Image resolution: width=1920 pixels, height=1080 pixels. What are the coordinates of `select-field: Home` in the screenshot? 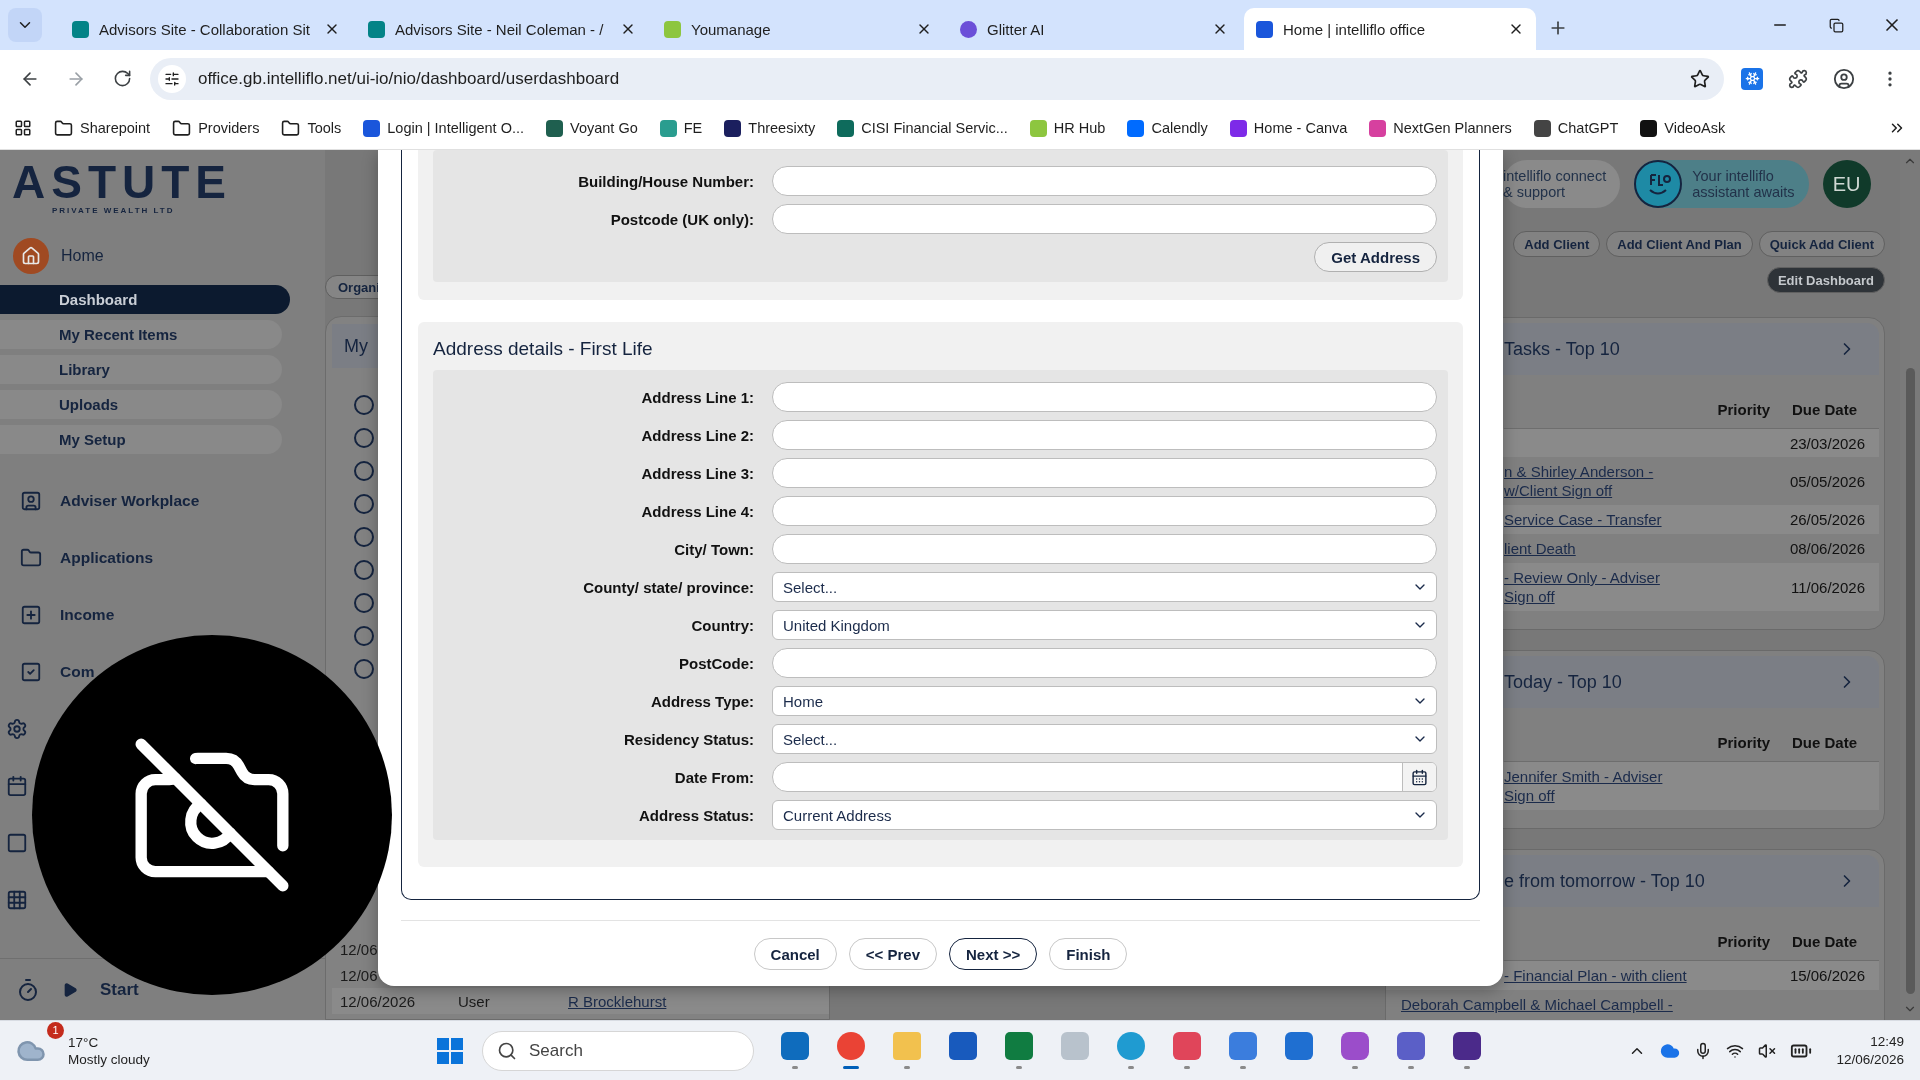 It's located at (1104, 701).